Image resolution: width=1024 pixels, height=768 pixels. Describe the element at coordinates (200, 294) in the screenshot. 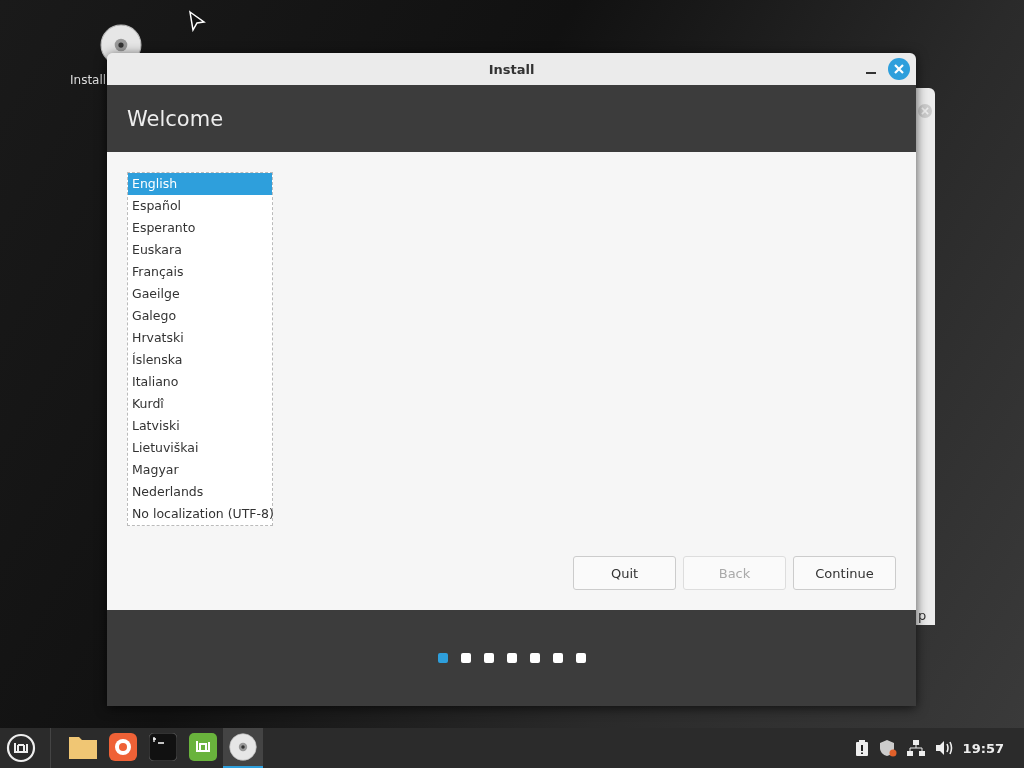

I see `language-item: Gaeilge` at that location.